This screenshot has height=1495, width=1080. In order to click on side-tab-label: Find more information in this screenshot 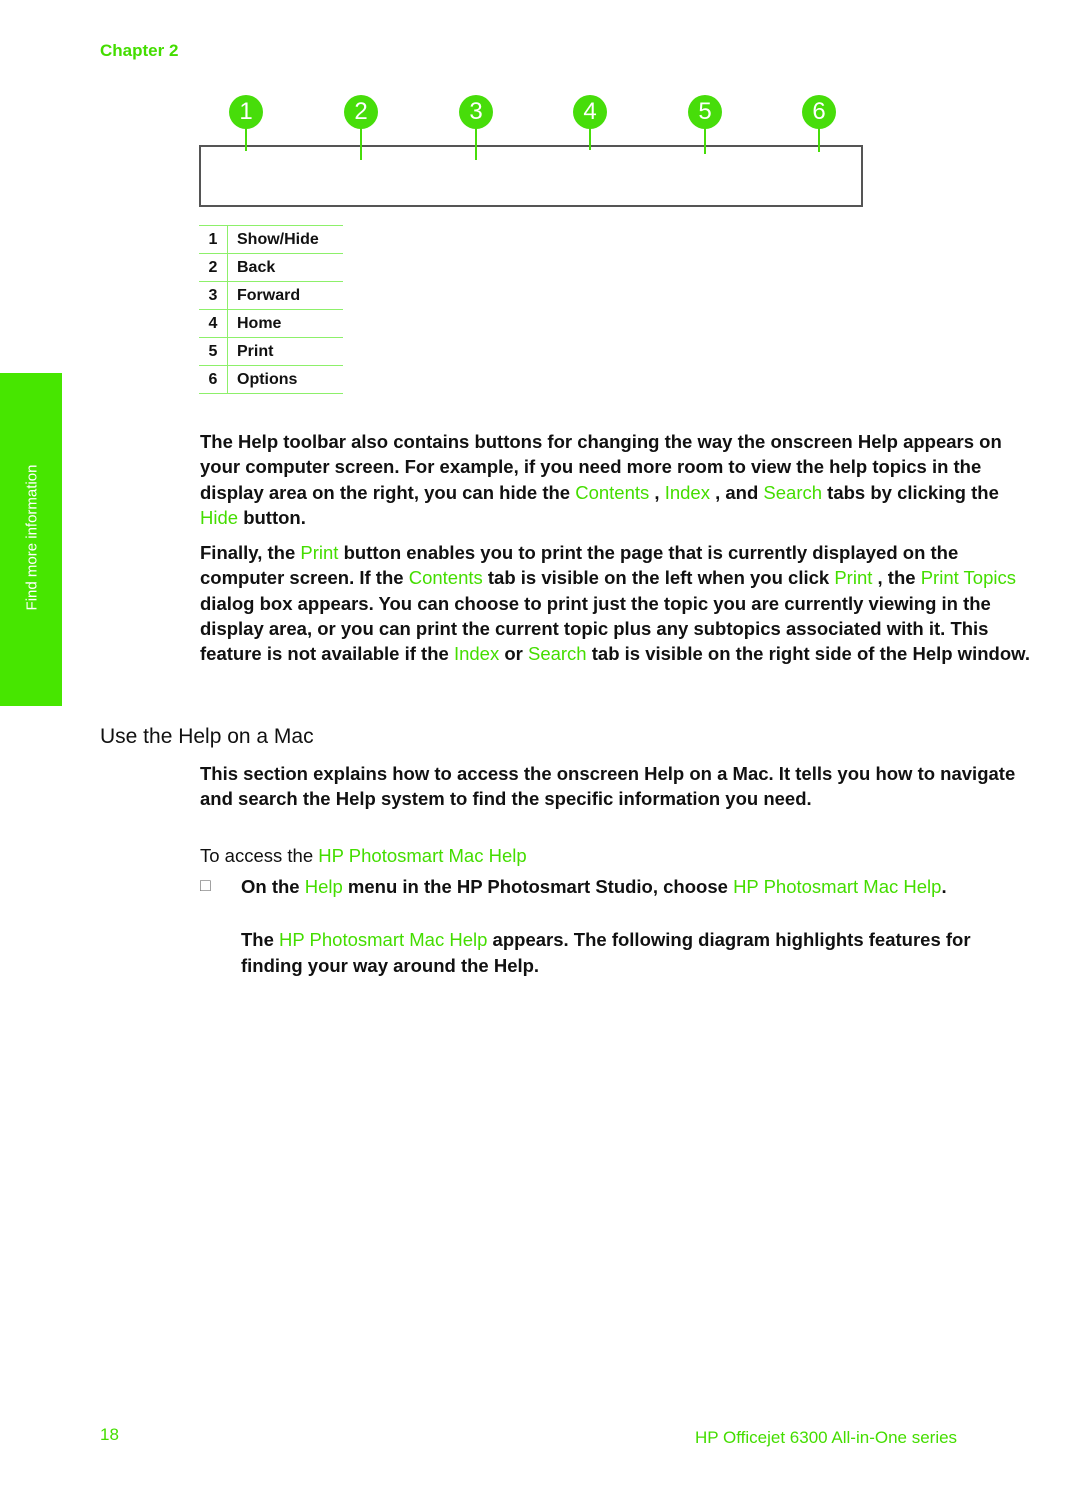, I will do `click(32, 537)`.